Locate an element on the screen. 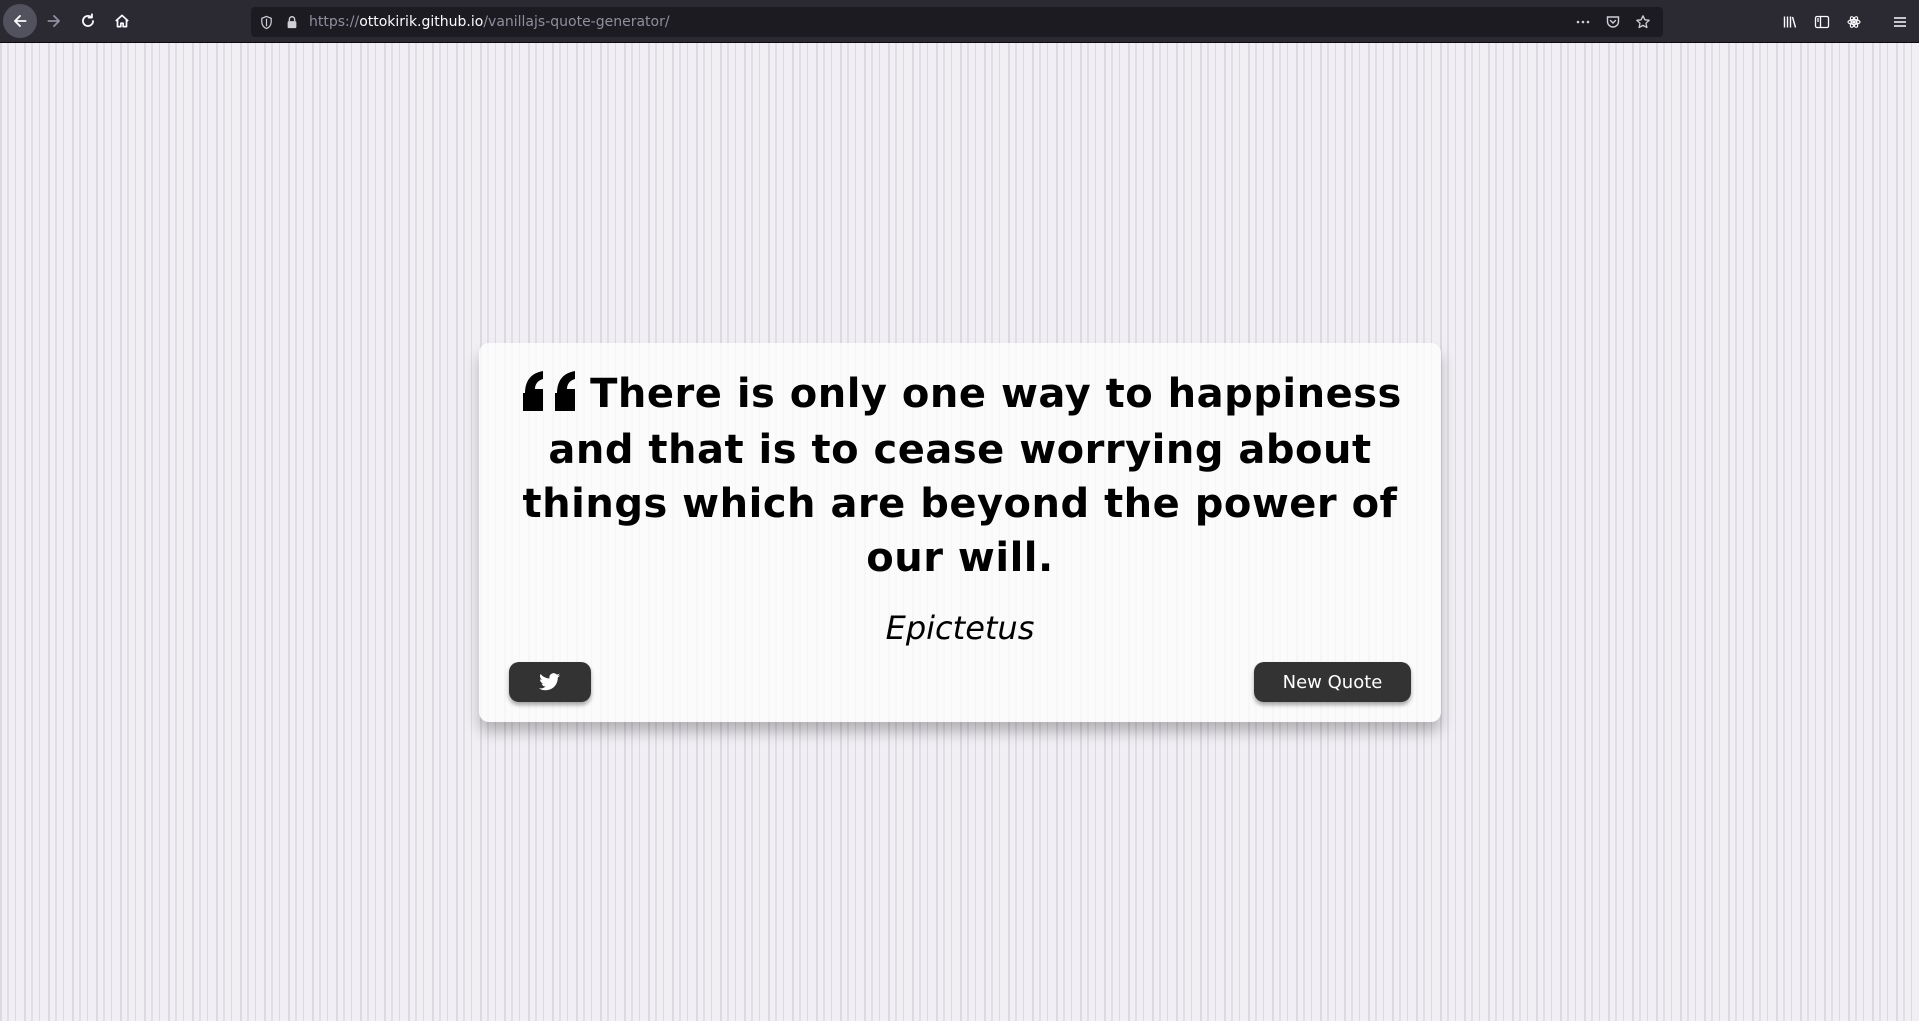 This screenshot has width=1919, height=1021. arrow-left-icon is located at coordinates (20, 21).